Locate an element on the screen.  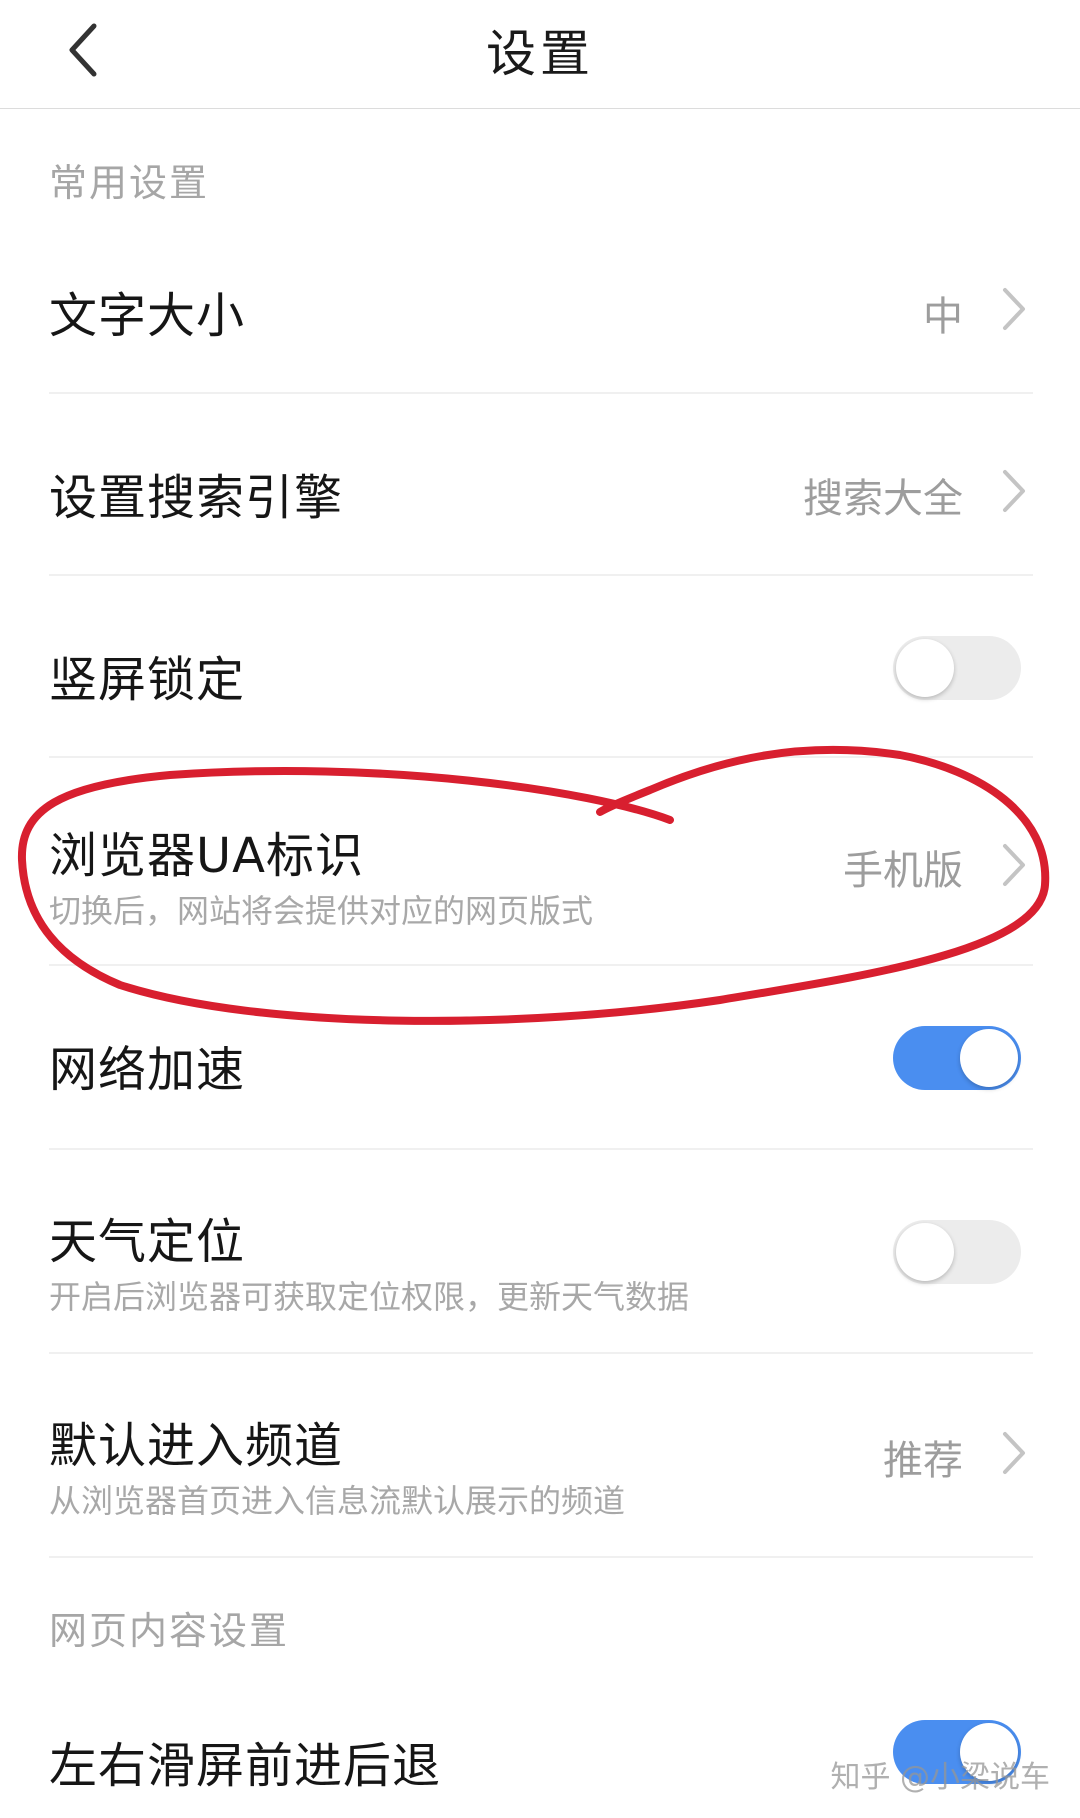
search-engine-title: 设置搜索引擎 is located at coordinates (196, 498).